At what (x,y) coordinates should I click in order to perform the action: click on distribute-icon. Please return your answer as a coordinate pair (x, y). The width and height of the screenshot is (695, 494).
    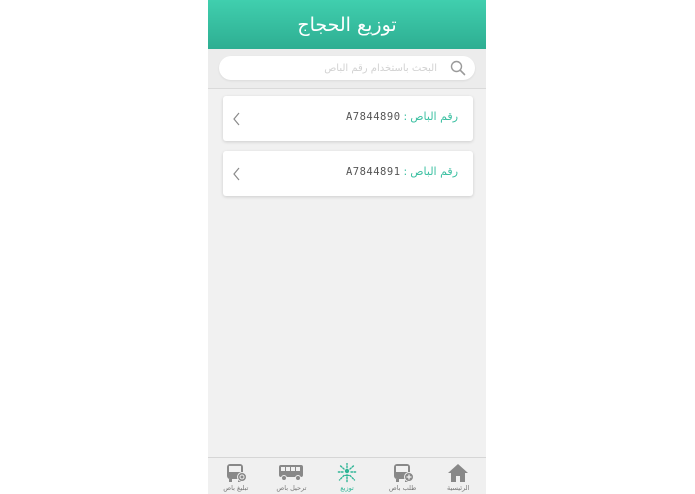
    Looking at the image, I should click on (347, 473).